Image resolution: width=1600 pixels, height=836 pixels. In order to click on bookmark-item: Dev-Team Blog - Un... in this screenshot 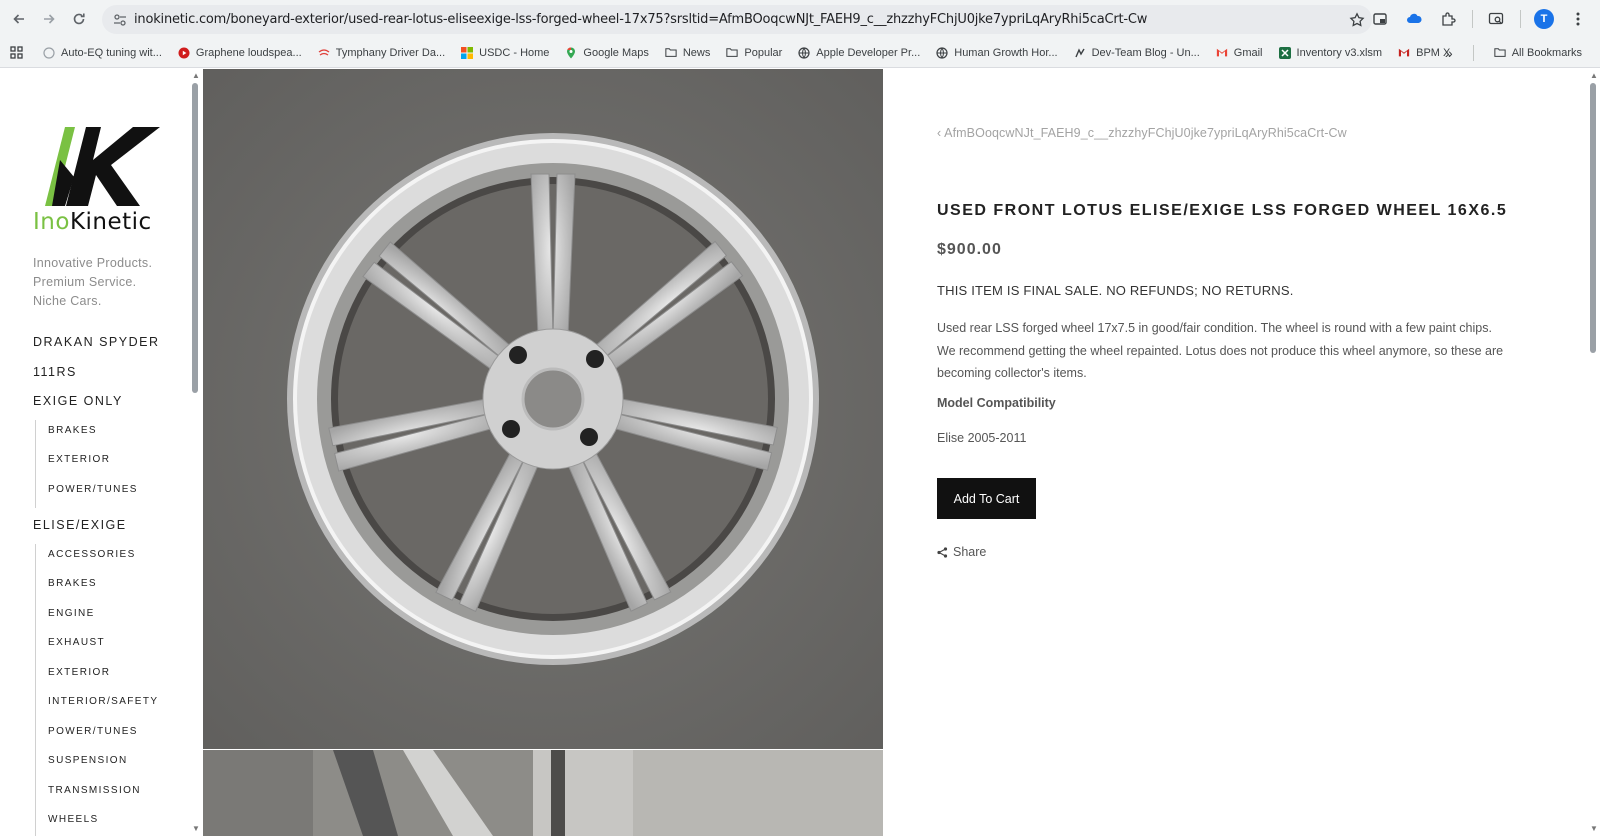, I will do `click(1137, 53)`.